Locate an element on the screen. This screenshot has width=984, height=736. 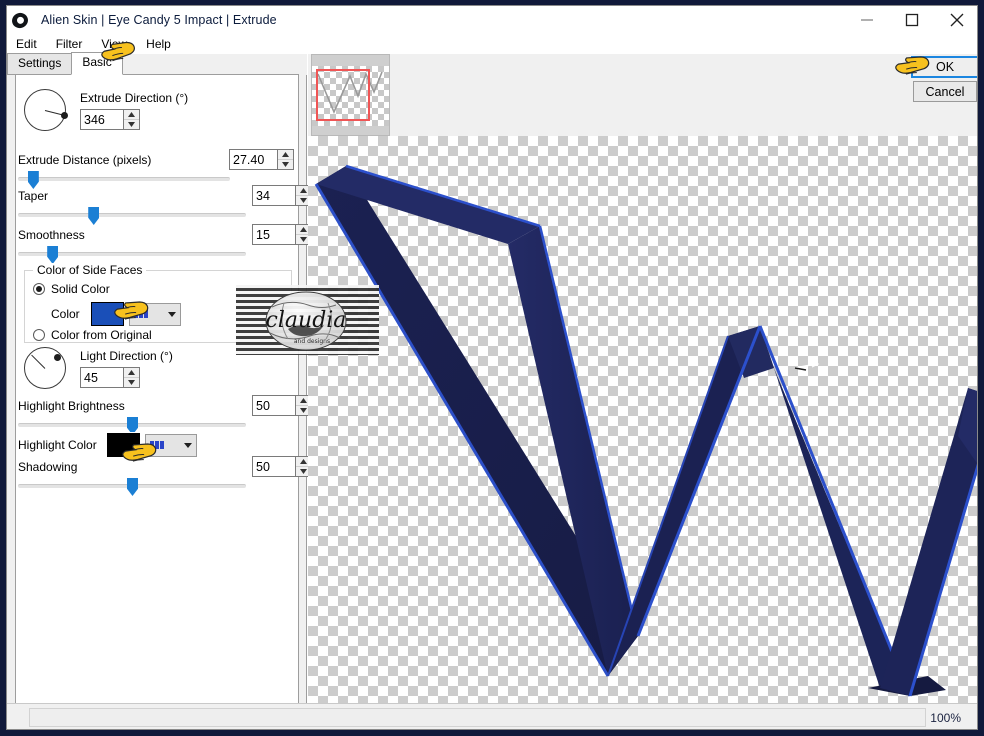
minimize-icon is located at coordinates (866, 20).